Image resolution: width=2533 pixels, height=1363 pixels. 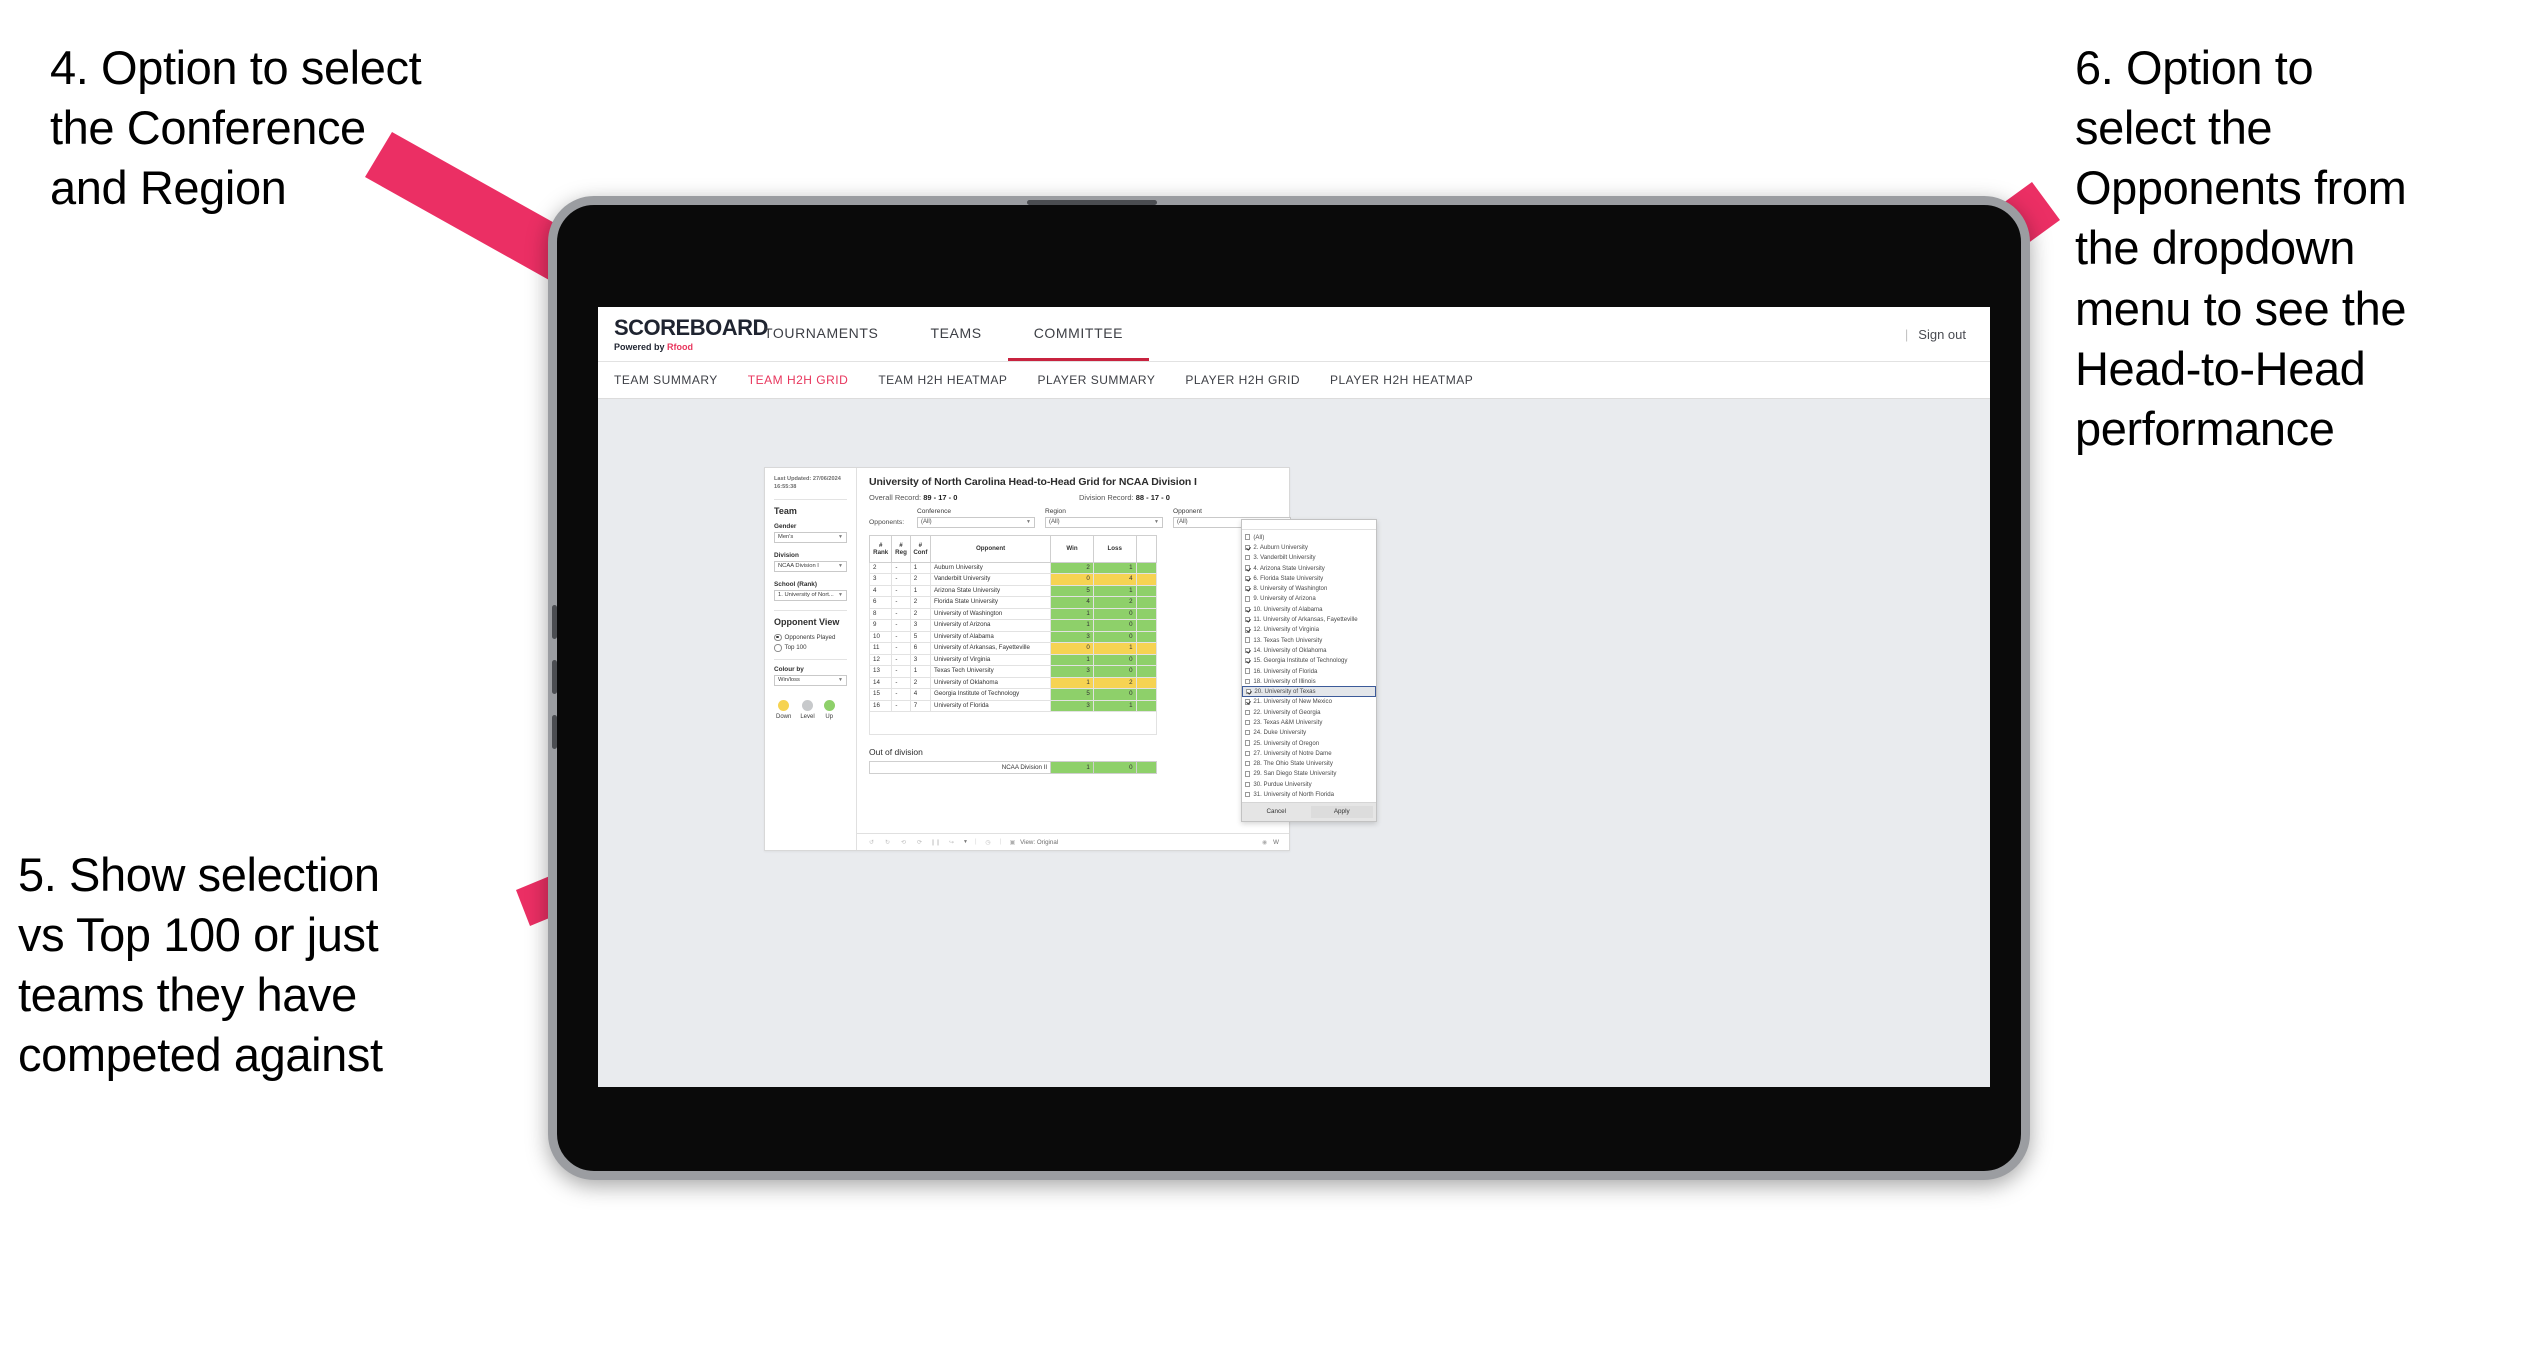 What do you see at coordinates (976, 522) in the screenshot?
I see `conference-filter-select: (All) ▼` at bounding box center [976, 522].